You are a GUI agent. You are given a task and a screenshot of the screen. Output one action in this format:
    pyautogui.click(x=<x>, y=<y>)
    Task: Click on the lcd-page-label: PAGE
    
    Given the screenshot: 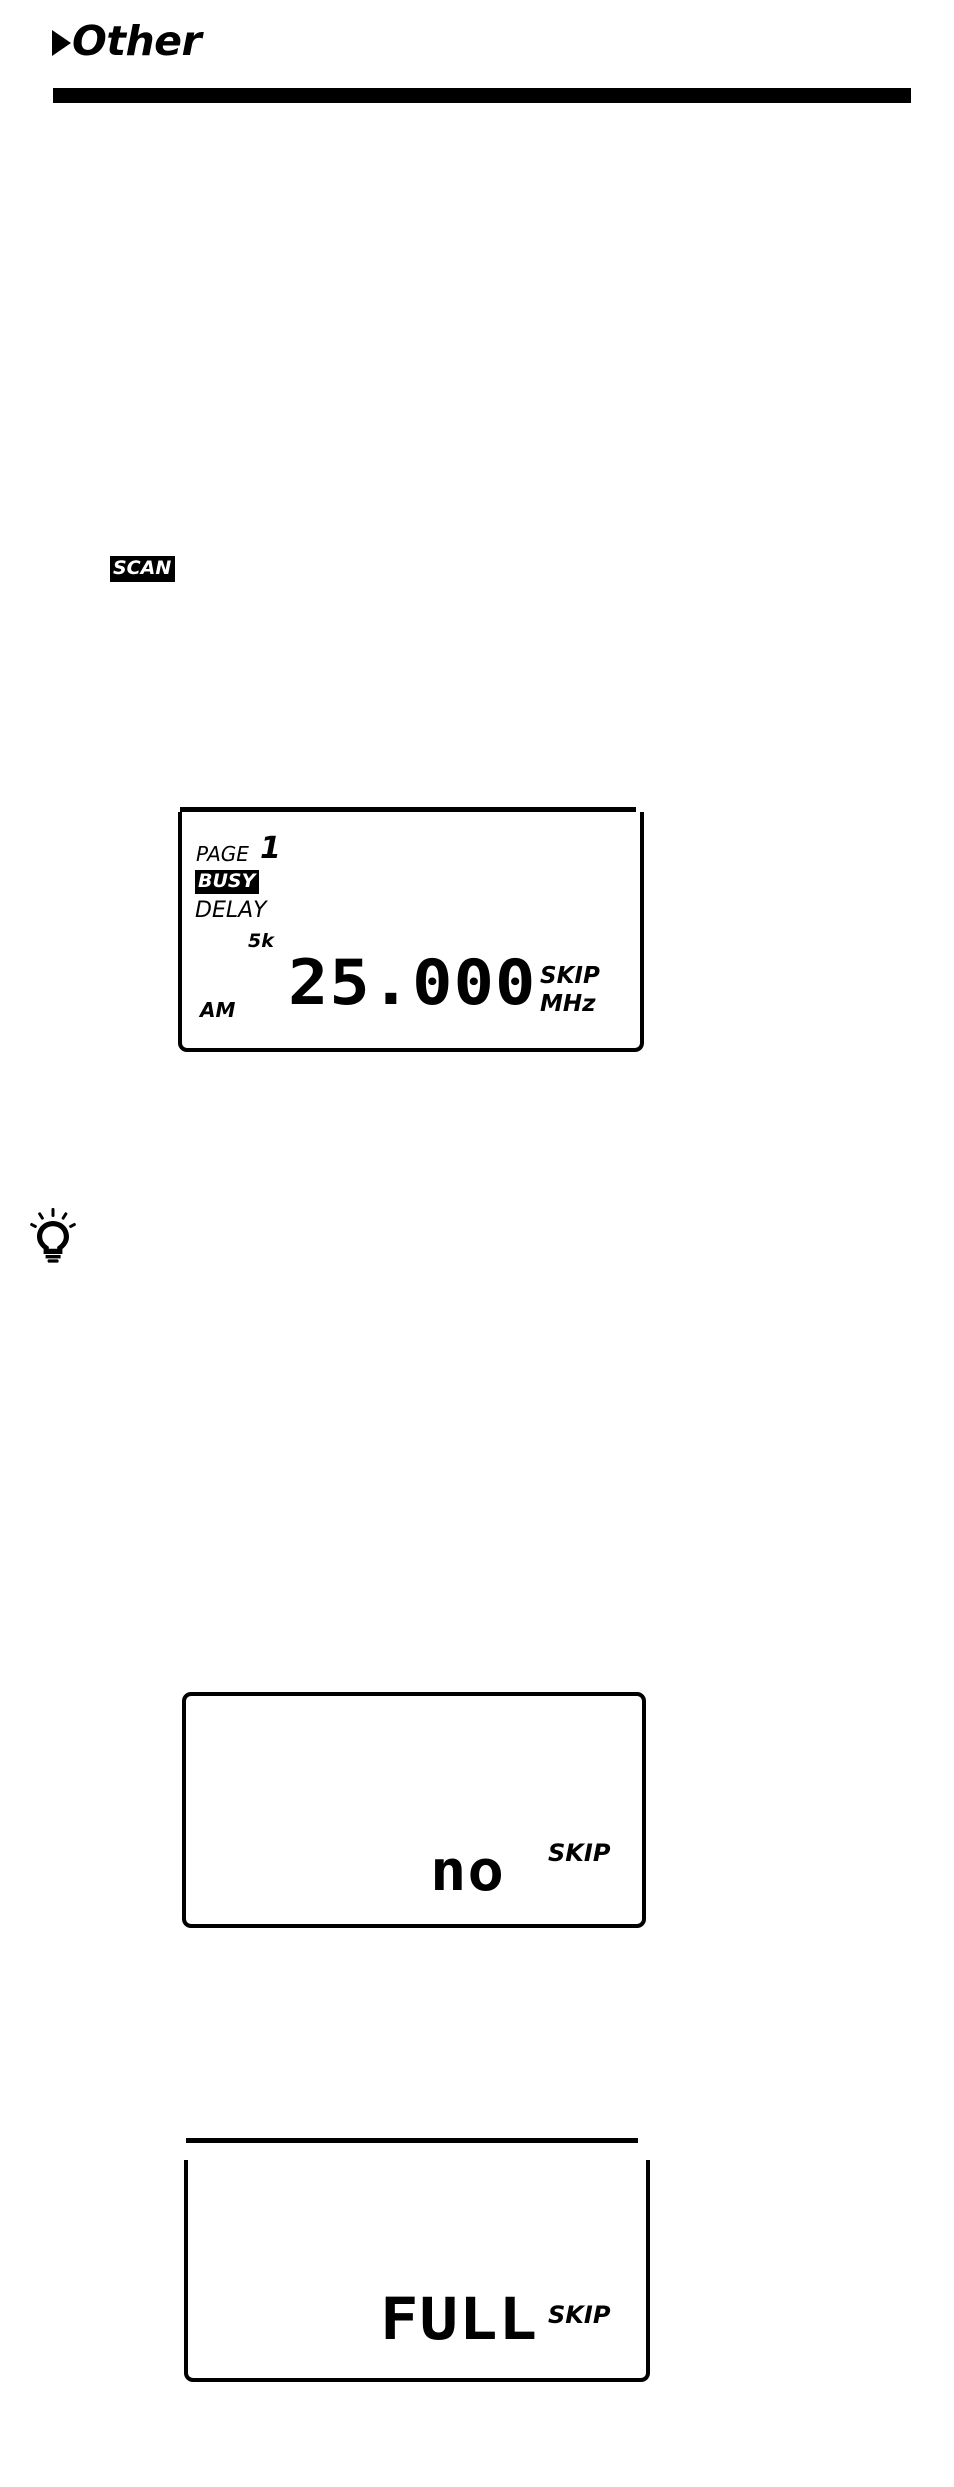 What is the action you would take?
    pyautogui.click(x=222, y=854)
    